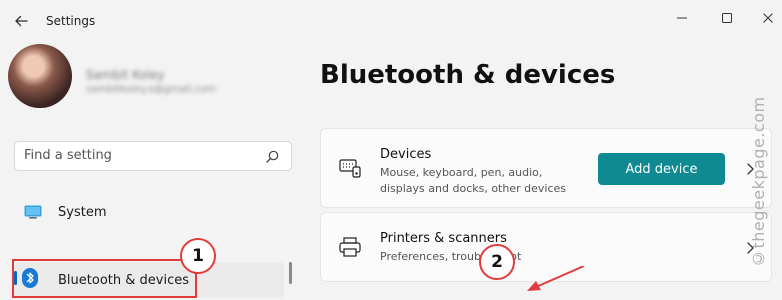  What do you see at coordinates (198, 256) in the screenshot?
I see `annotation-badge-1: 1` at bounding box center [198, 256].